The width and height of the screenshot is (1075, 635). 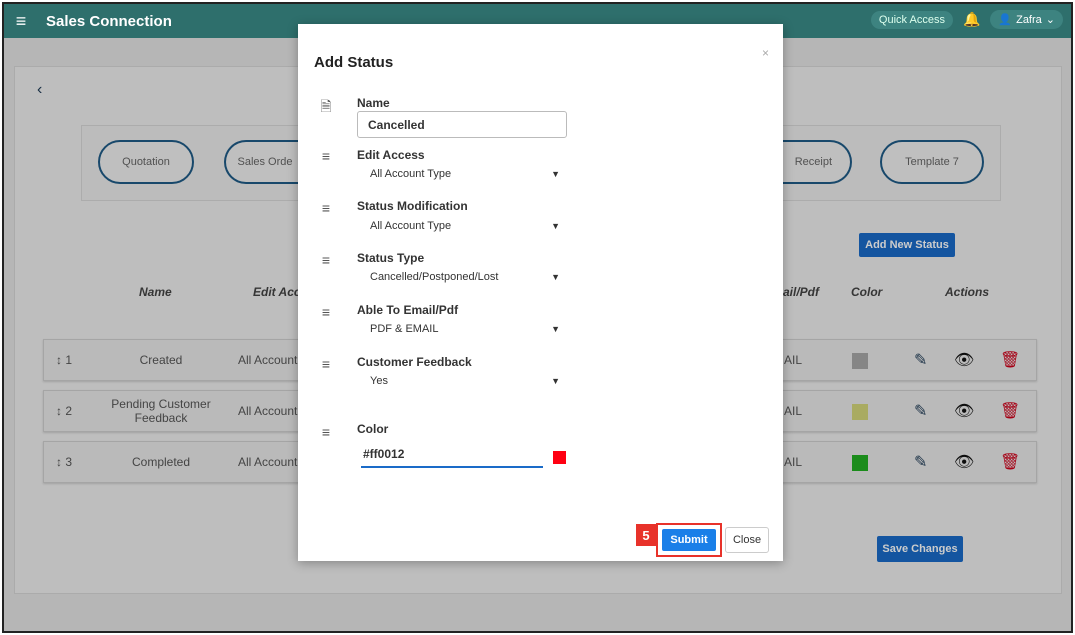 What do you see at coordinates (373, 103) in the screenshot?
I see `name-label: Name` at bounding box center [373, 103].